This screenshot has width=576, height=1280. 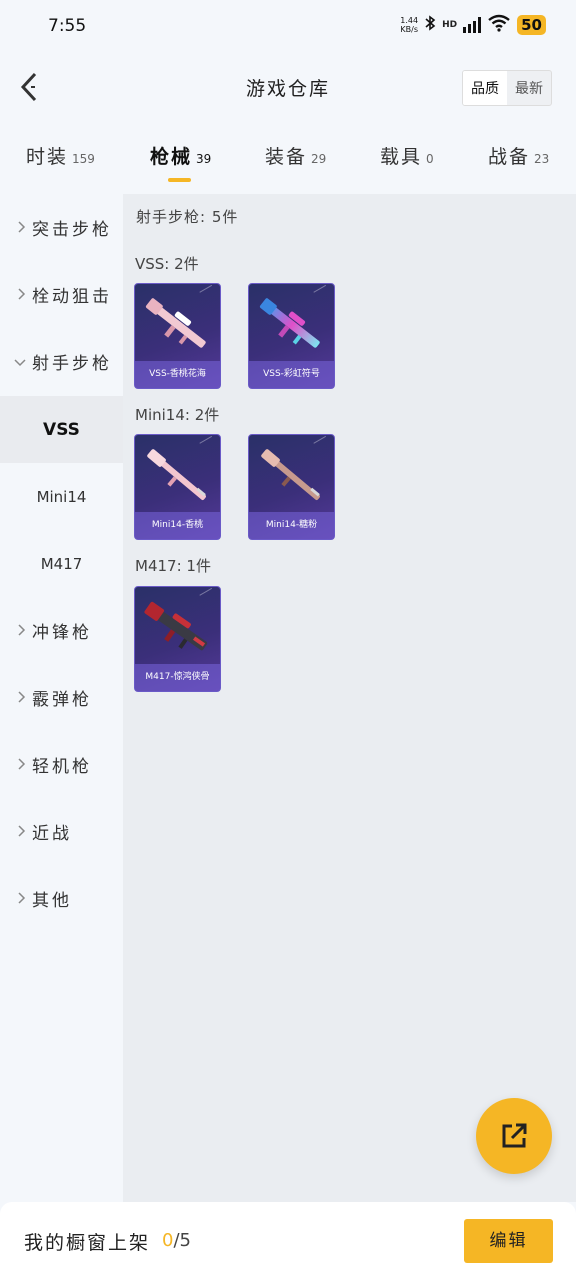 What do you see at coordinates (61, 831) in the screenshot?
I see `sidebar-item-melee: 近战` at bounding box center [61, 831].